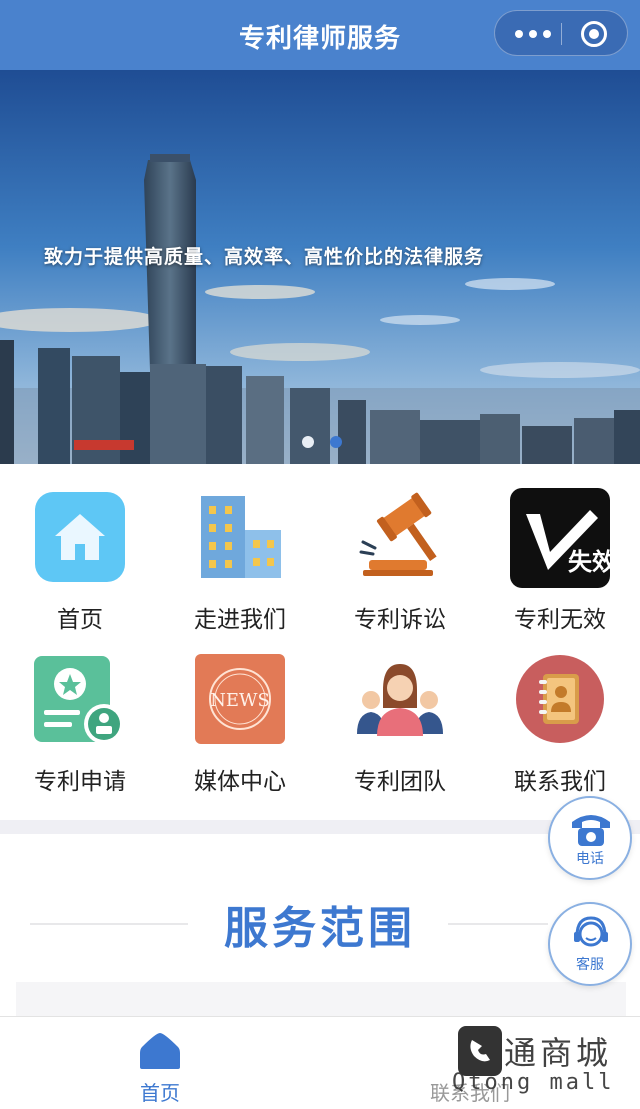 The width and height of the screenshot is (640, 1109). Describe the element at coordinates (400, 703) in the screenshot. I see `team-icon` at that location.